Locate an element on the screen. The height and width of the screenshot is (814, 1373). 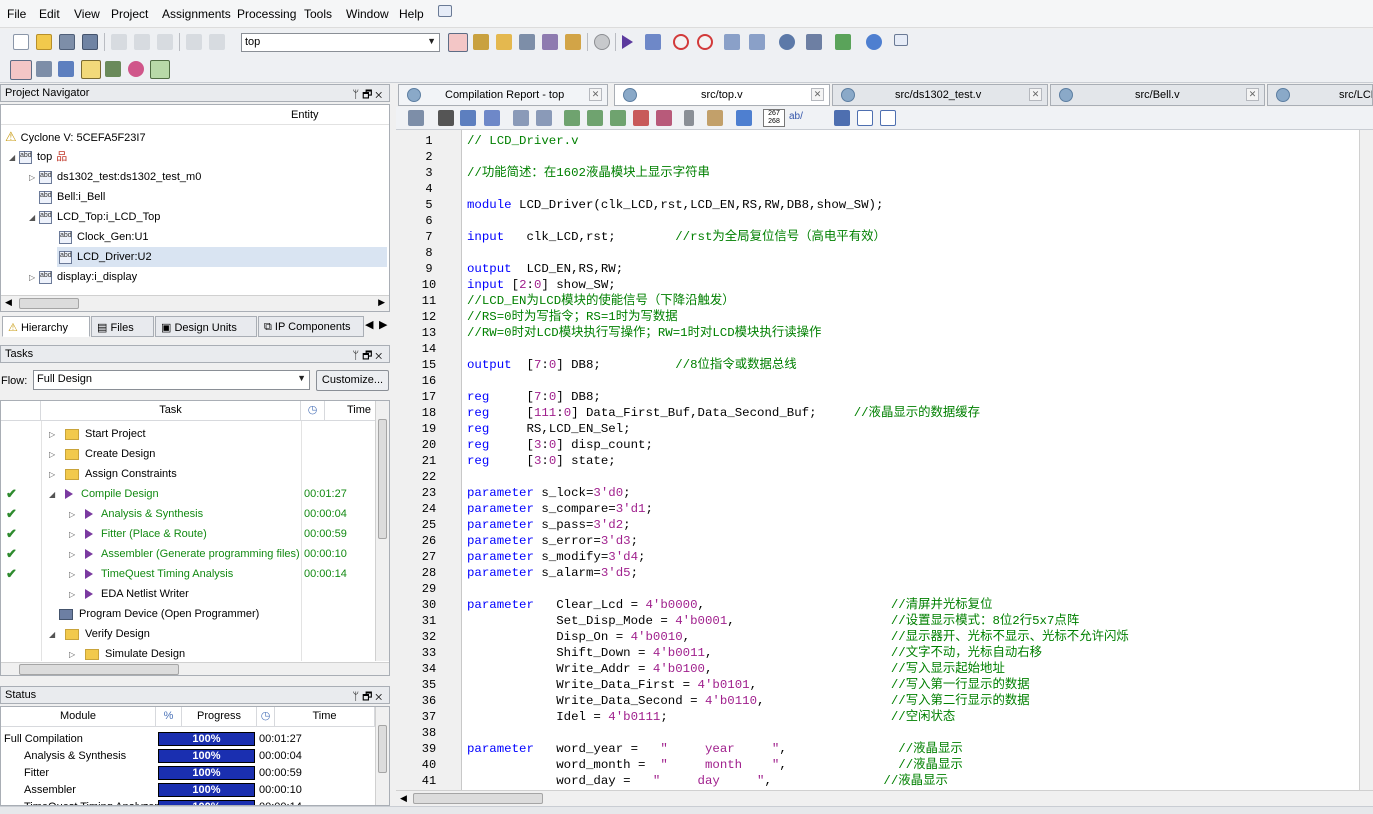
code-line: parameter s_modify=3'd4; is located at coordinates (556, 557).